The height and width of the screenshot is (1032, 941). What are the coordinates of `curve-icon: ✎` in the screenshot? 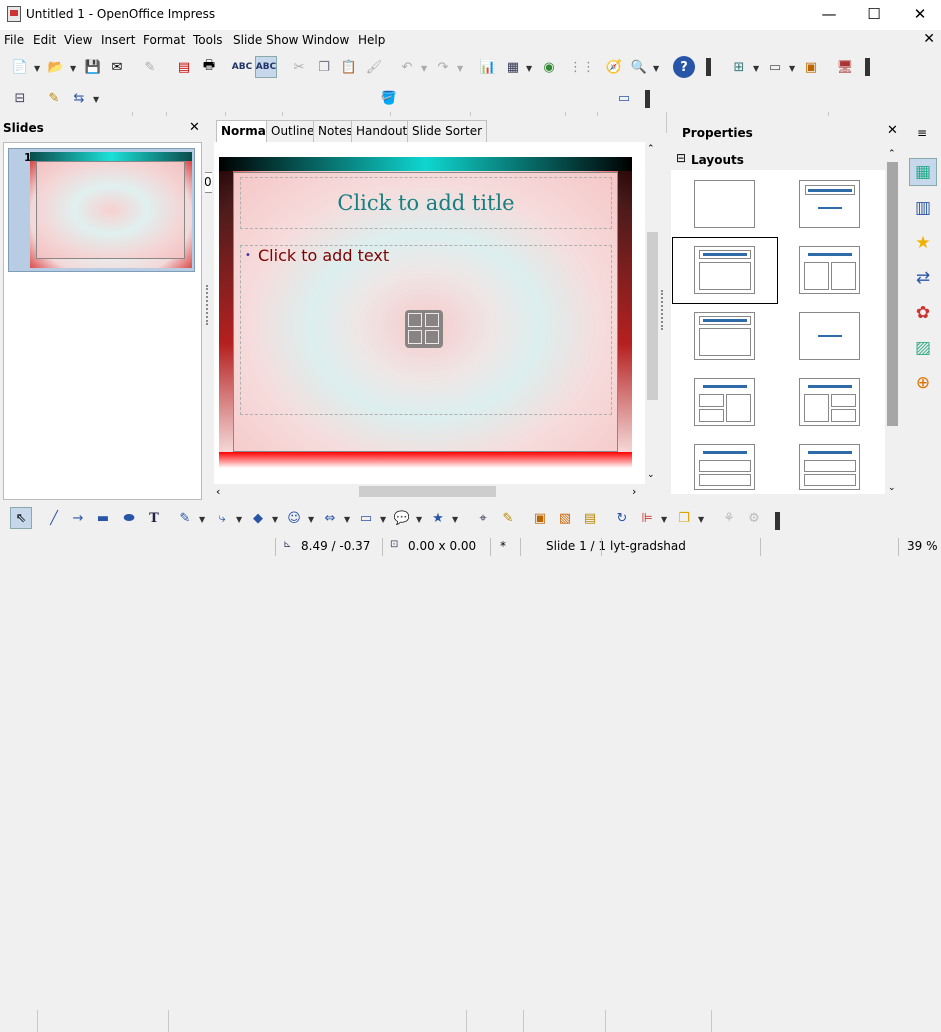 It's located at (185, 518).